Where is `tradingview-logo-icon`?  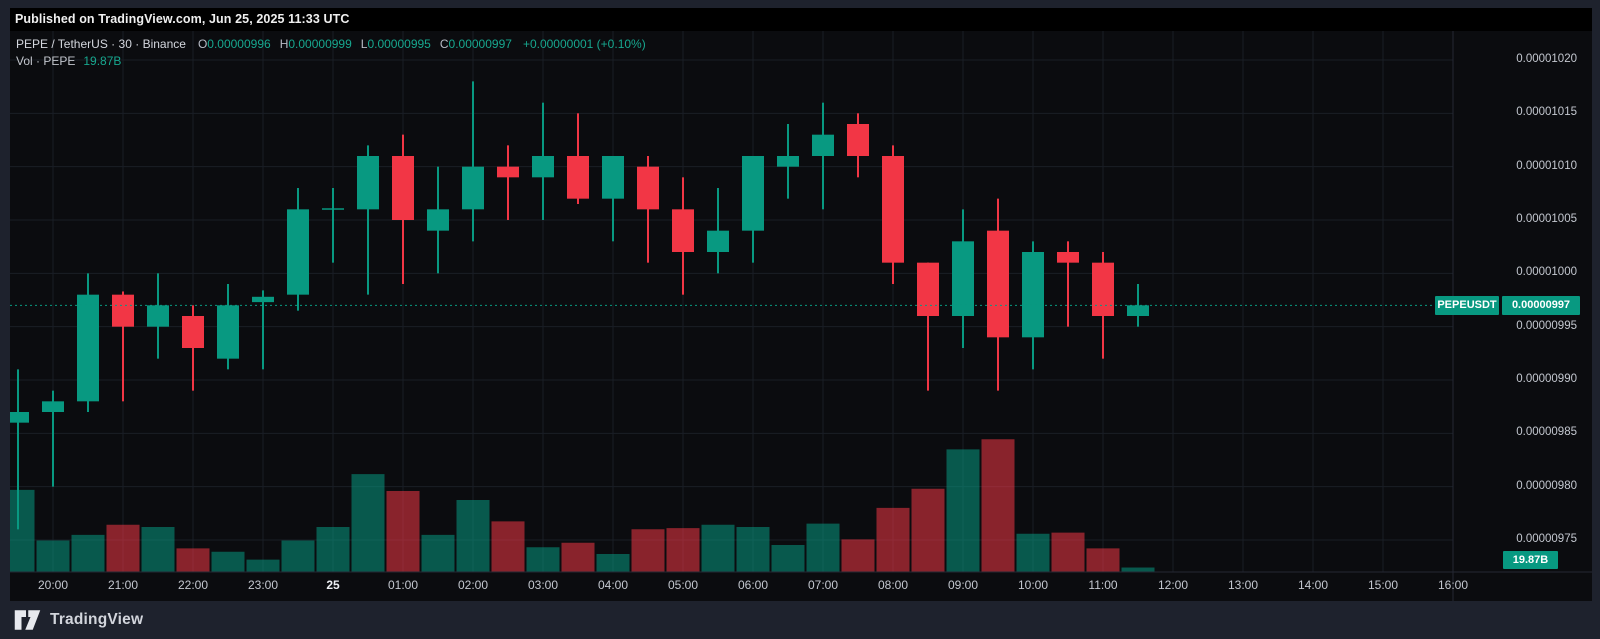
tradingview-logo-icon is located at coordinates (27, 620).